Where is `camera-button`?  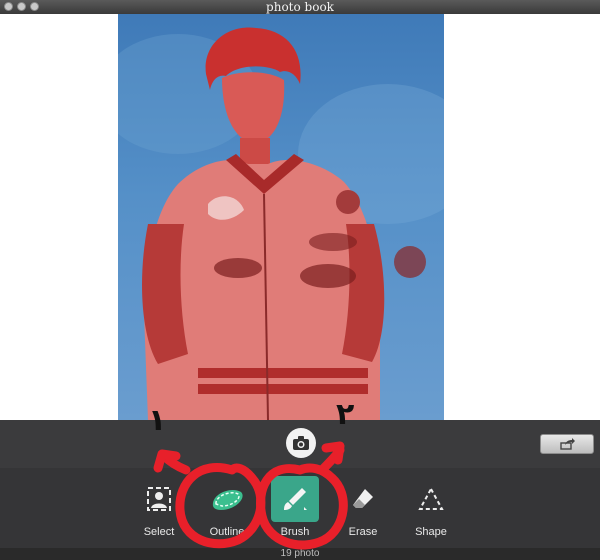
camera-button is located at coordinates (301, 443).